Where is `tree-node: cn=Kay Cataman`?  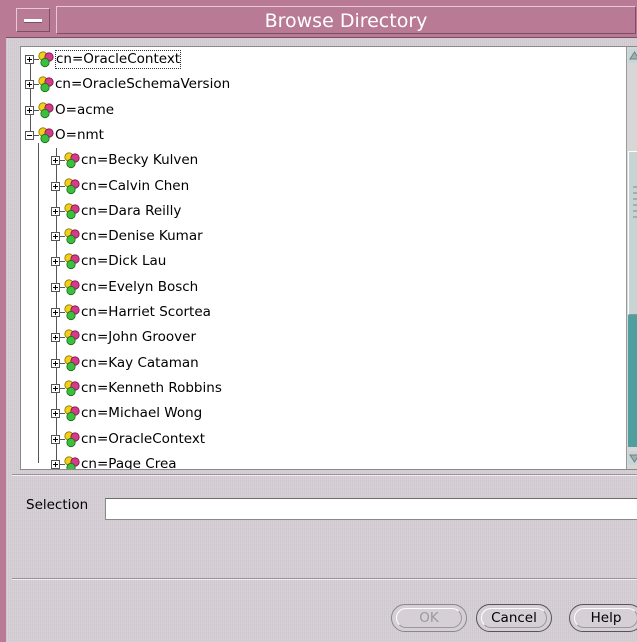 tree-node: cn=Kay Cataman is located at coordinates (321, 363).